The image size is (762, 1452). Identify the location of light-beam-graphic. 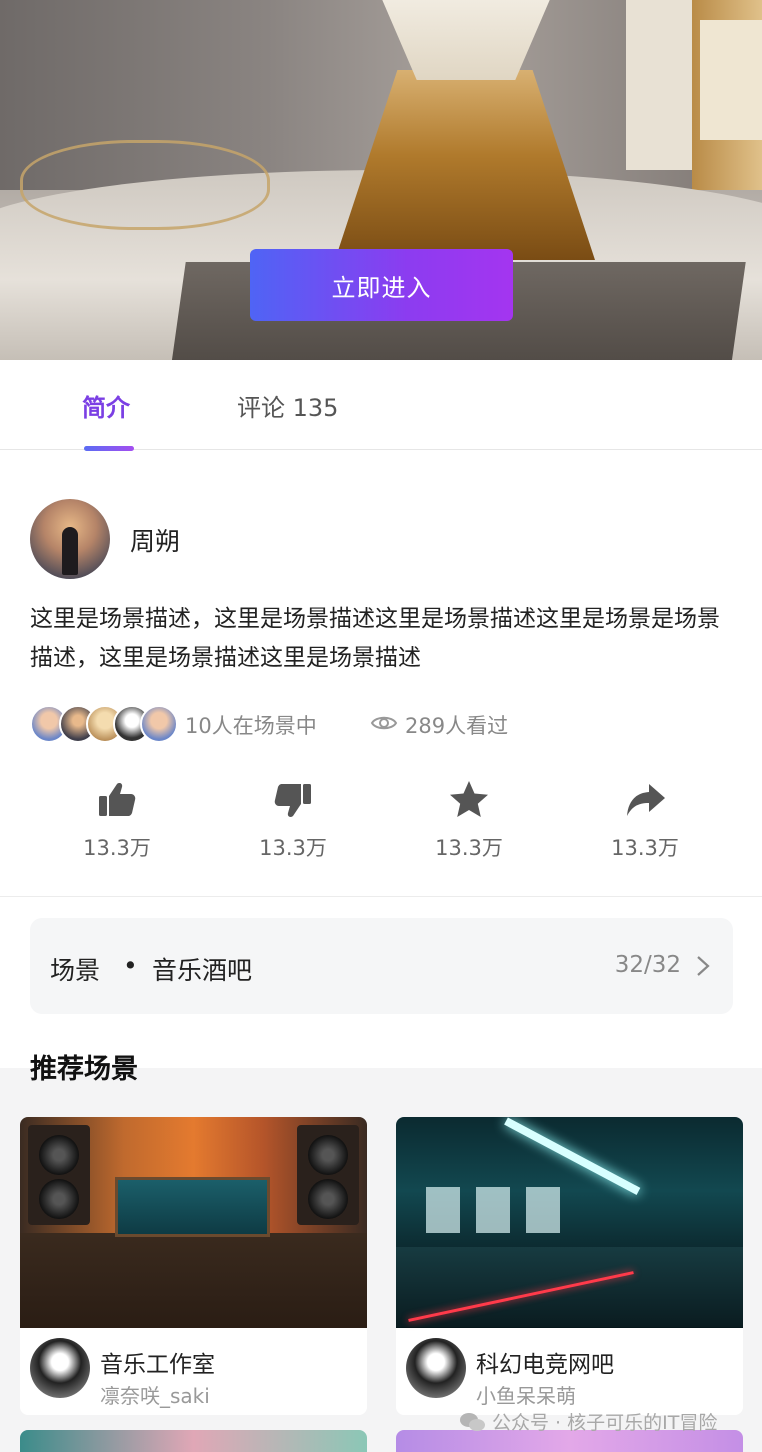
(572, 1156).